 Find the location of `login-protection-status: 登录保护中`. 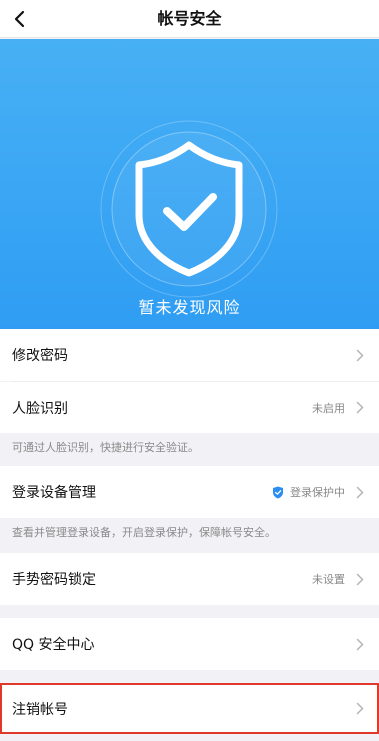

login-protection-status: 登录保护中 is located at coordinates (308, 492).